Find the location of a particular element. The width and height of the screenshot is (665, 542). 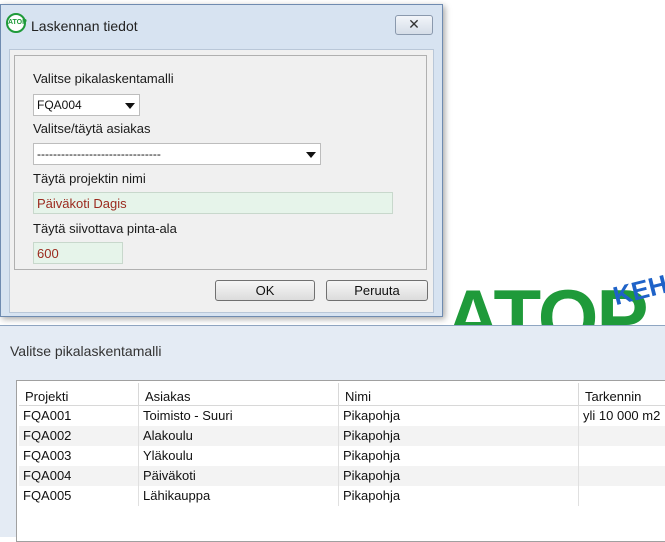

project-name-value: Päiväkoti Dagis is located at coordinates (82, 203).